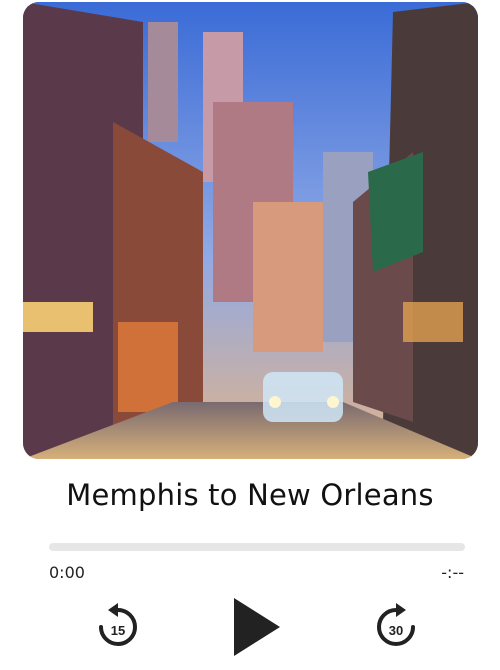 The height and width of the screenshot is (670, 500). Describe the element at coordinates (452, 572) in the screenshot. I see `remaining-time: -:--` at that location.